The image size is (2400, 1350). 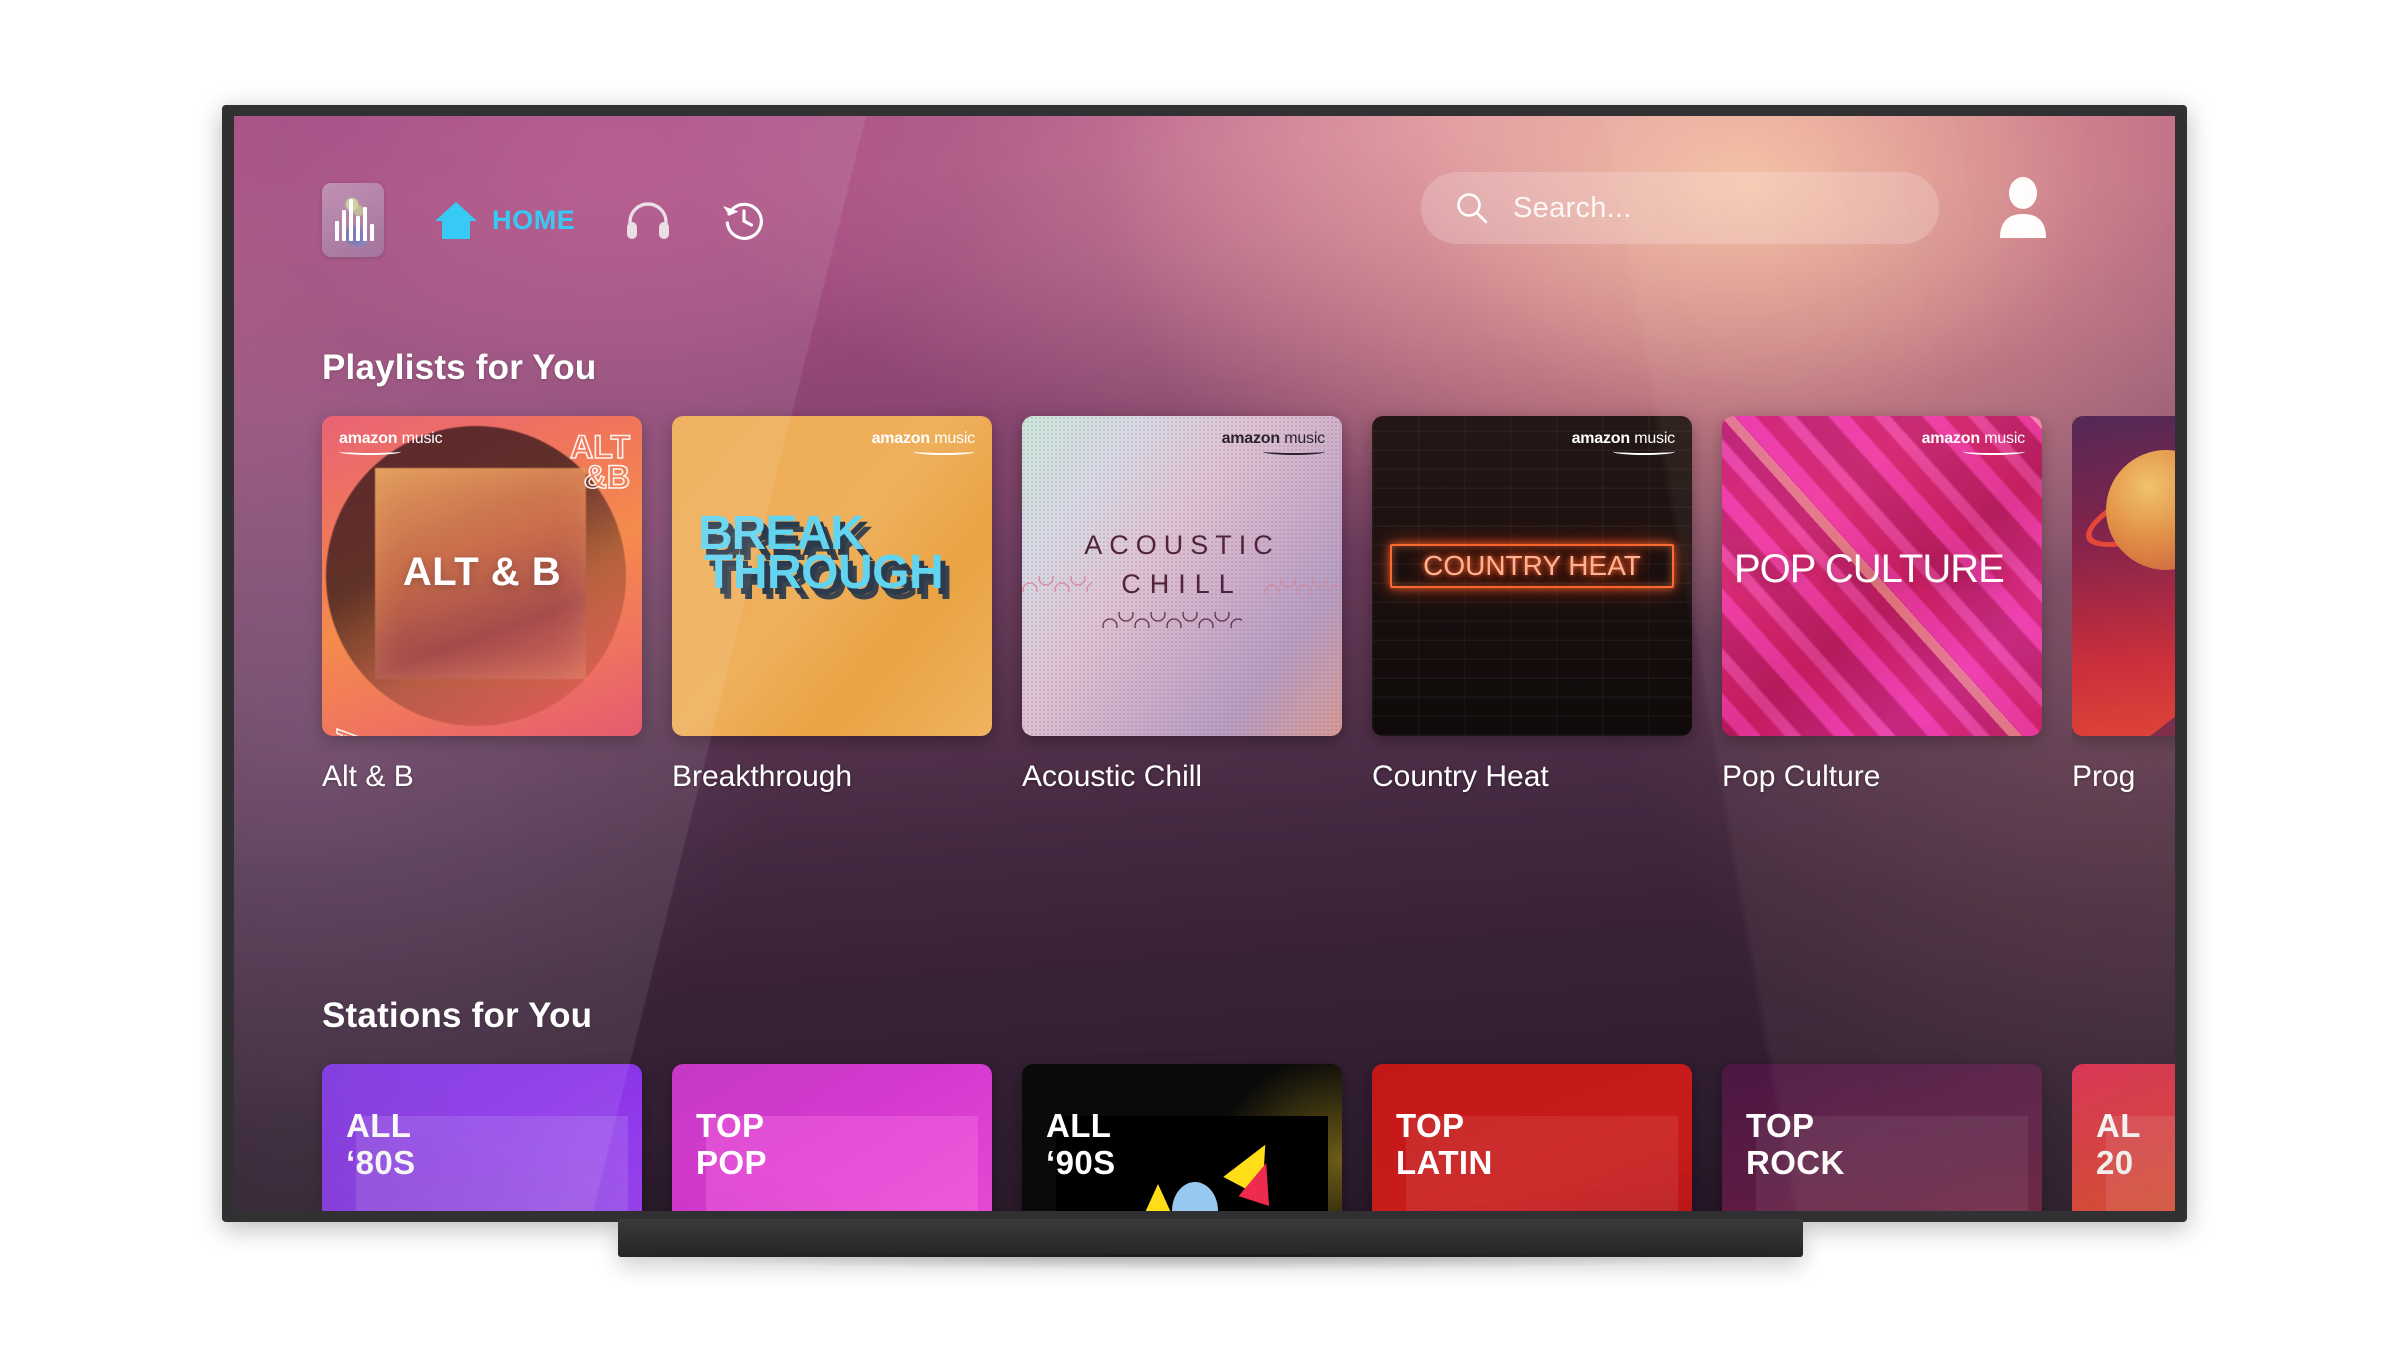 I want to click on station-title-top-pop: TOP POP, so click(x=731, y=1144).